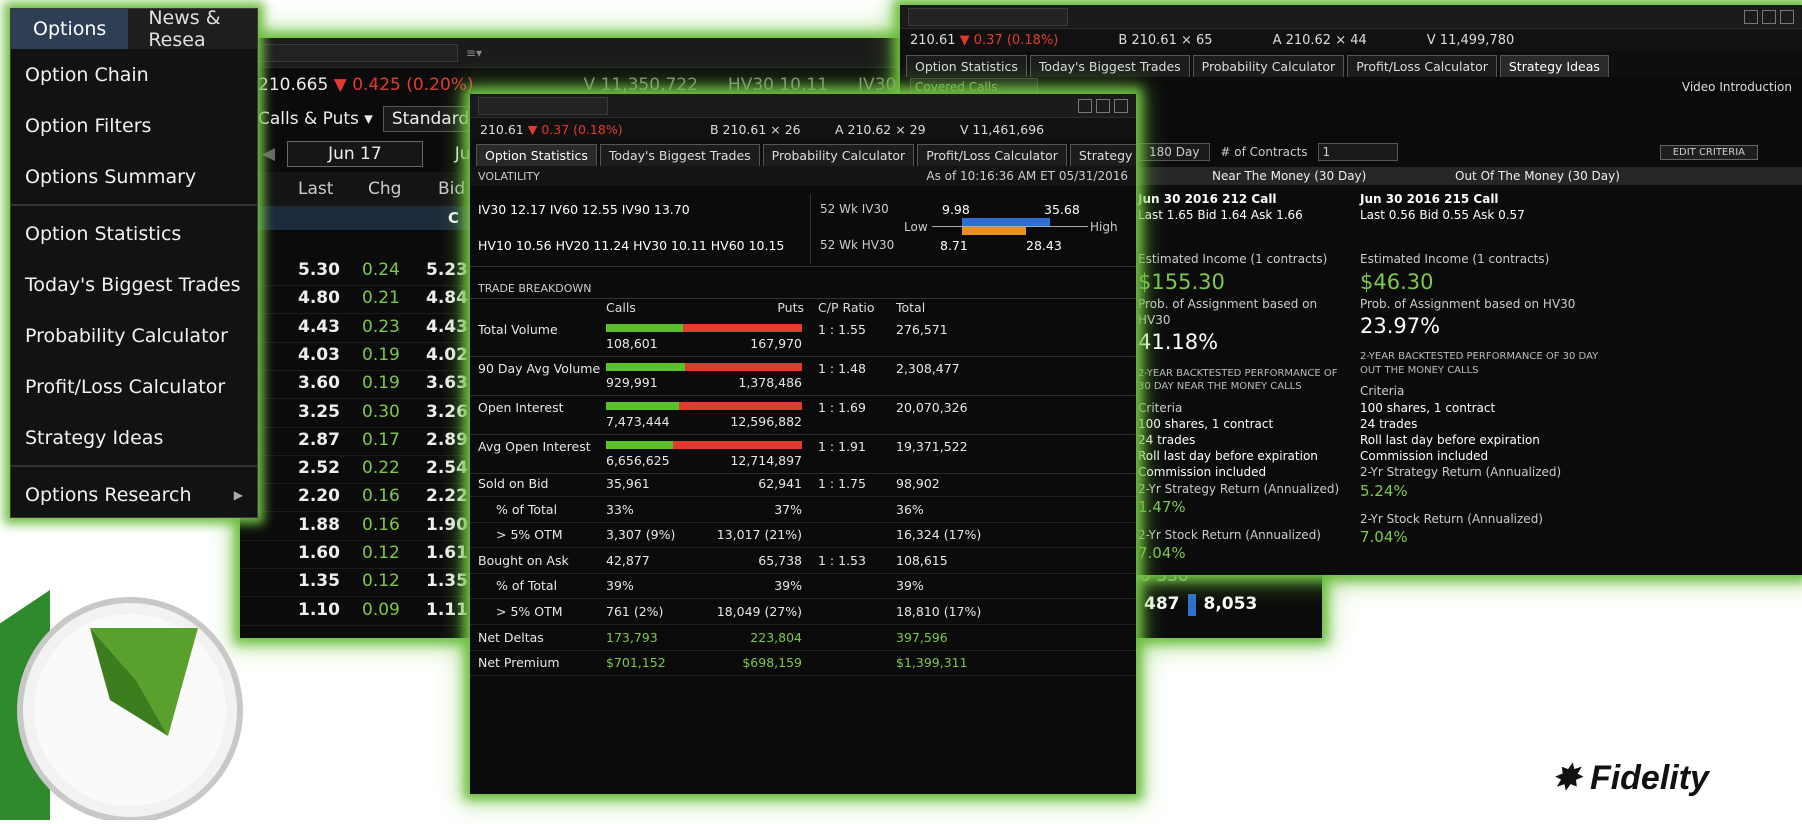 The height and width of the screenshot is (824, 1802). Describe the element at coordinates (360, 584) in the screenshot. I see `chain-row: 1.35 0.12 1.35` at that location.